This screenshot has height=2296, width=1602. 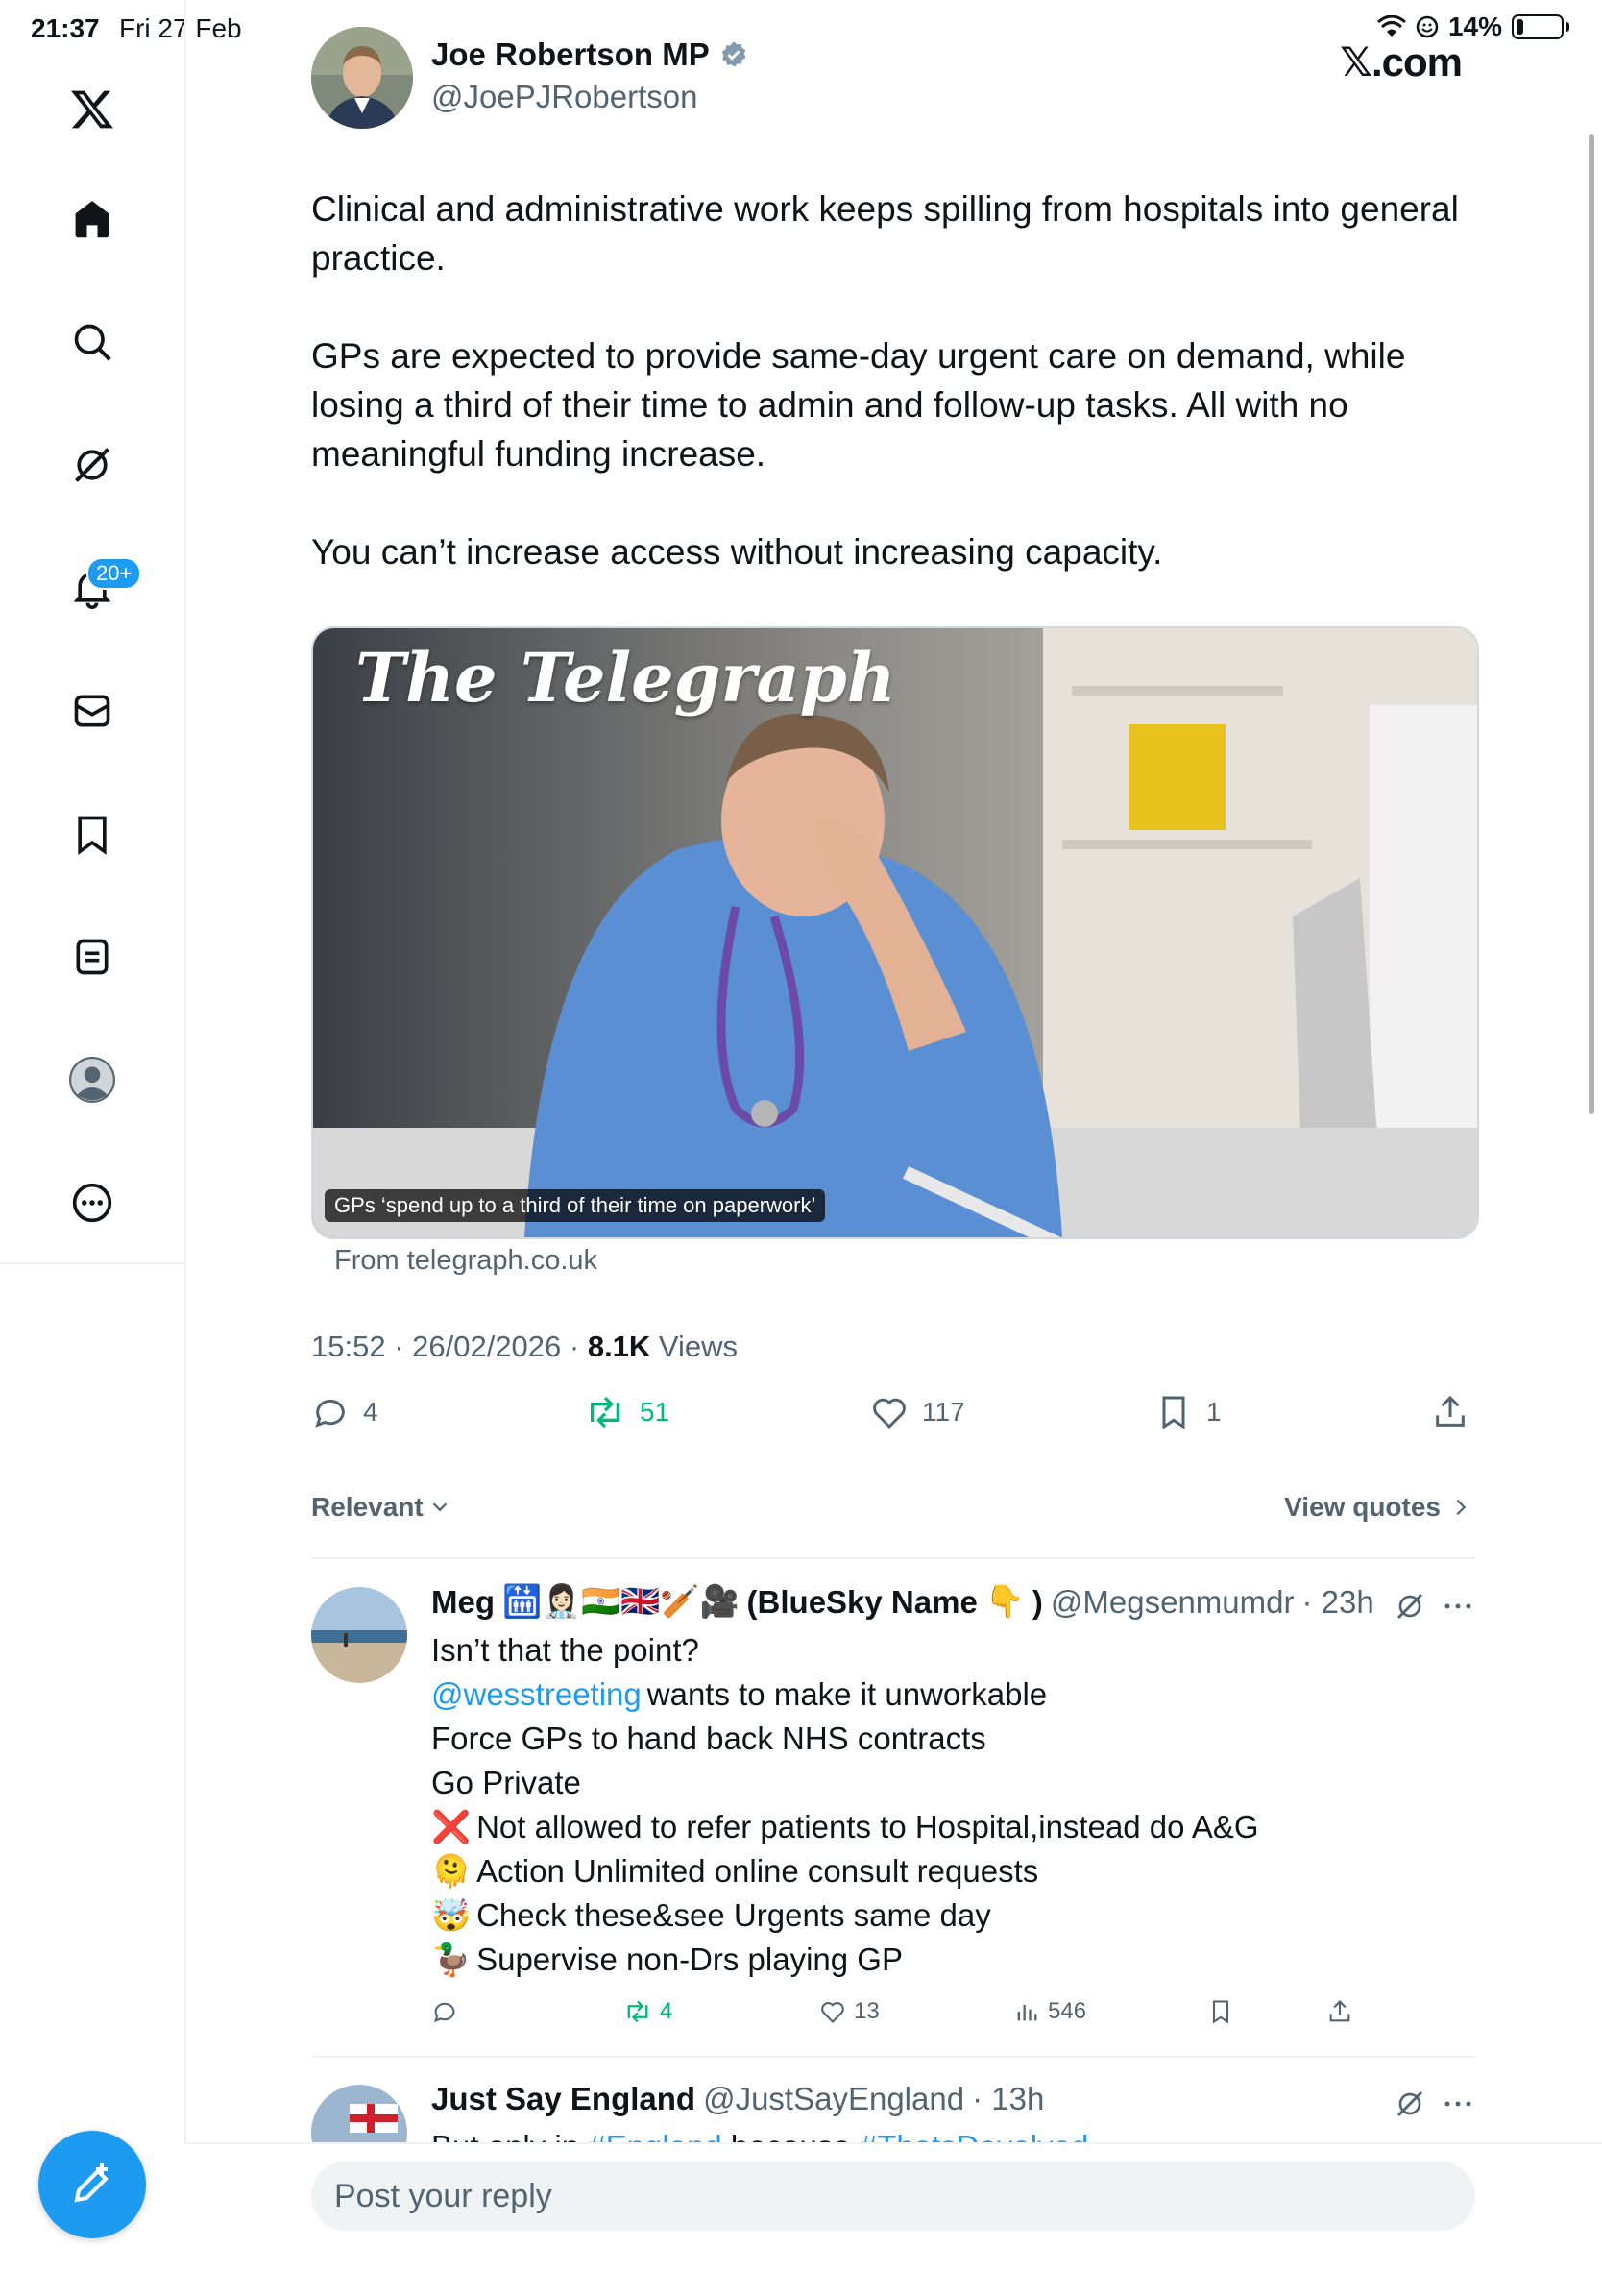 I want to click on pointing-down-emoji: 👇, so click(x=1005, y=1601).